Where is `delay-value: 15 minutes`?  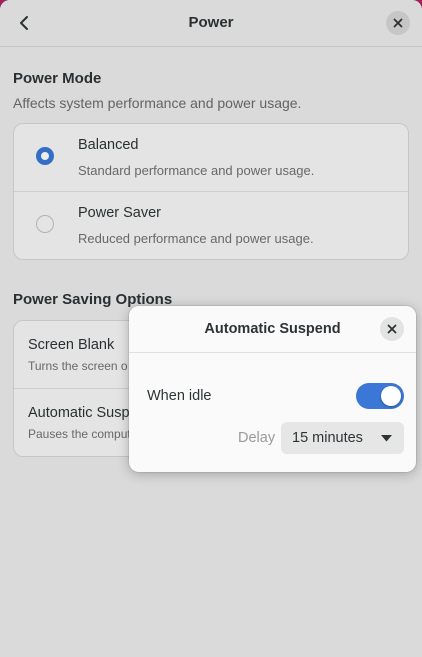
delay-value: 15 minutes is located at coordinates (327, 438).